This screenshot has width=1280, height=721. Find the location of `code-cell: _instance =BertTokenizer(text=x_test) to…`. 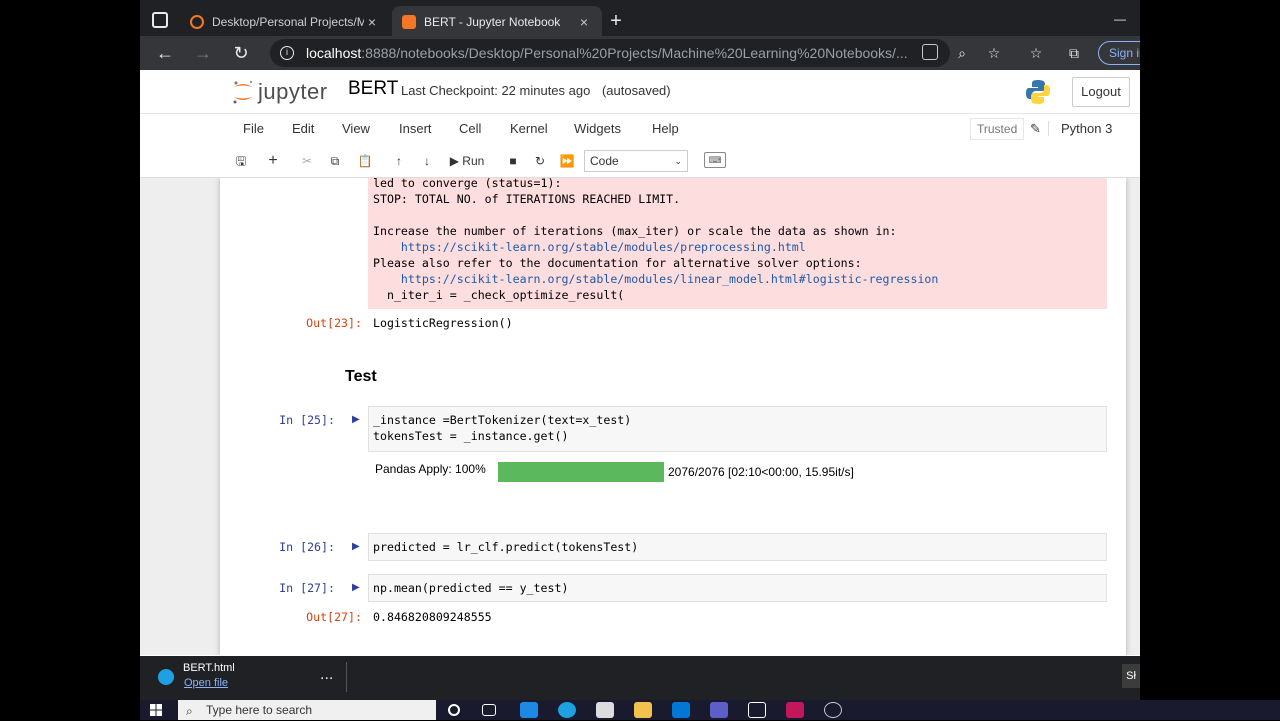

code-cell: _instance =BertTokenizer(text=x_test) to… is located at coordinates (737, 429).